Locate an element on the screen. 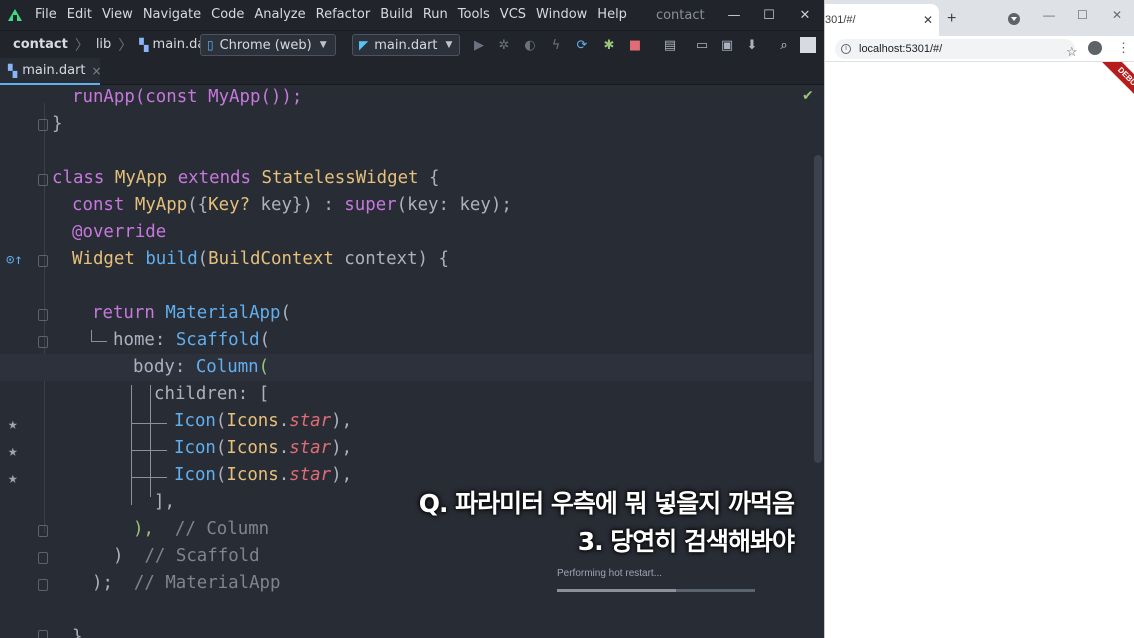  scope-guide is located at coordinates (149, 423).